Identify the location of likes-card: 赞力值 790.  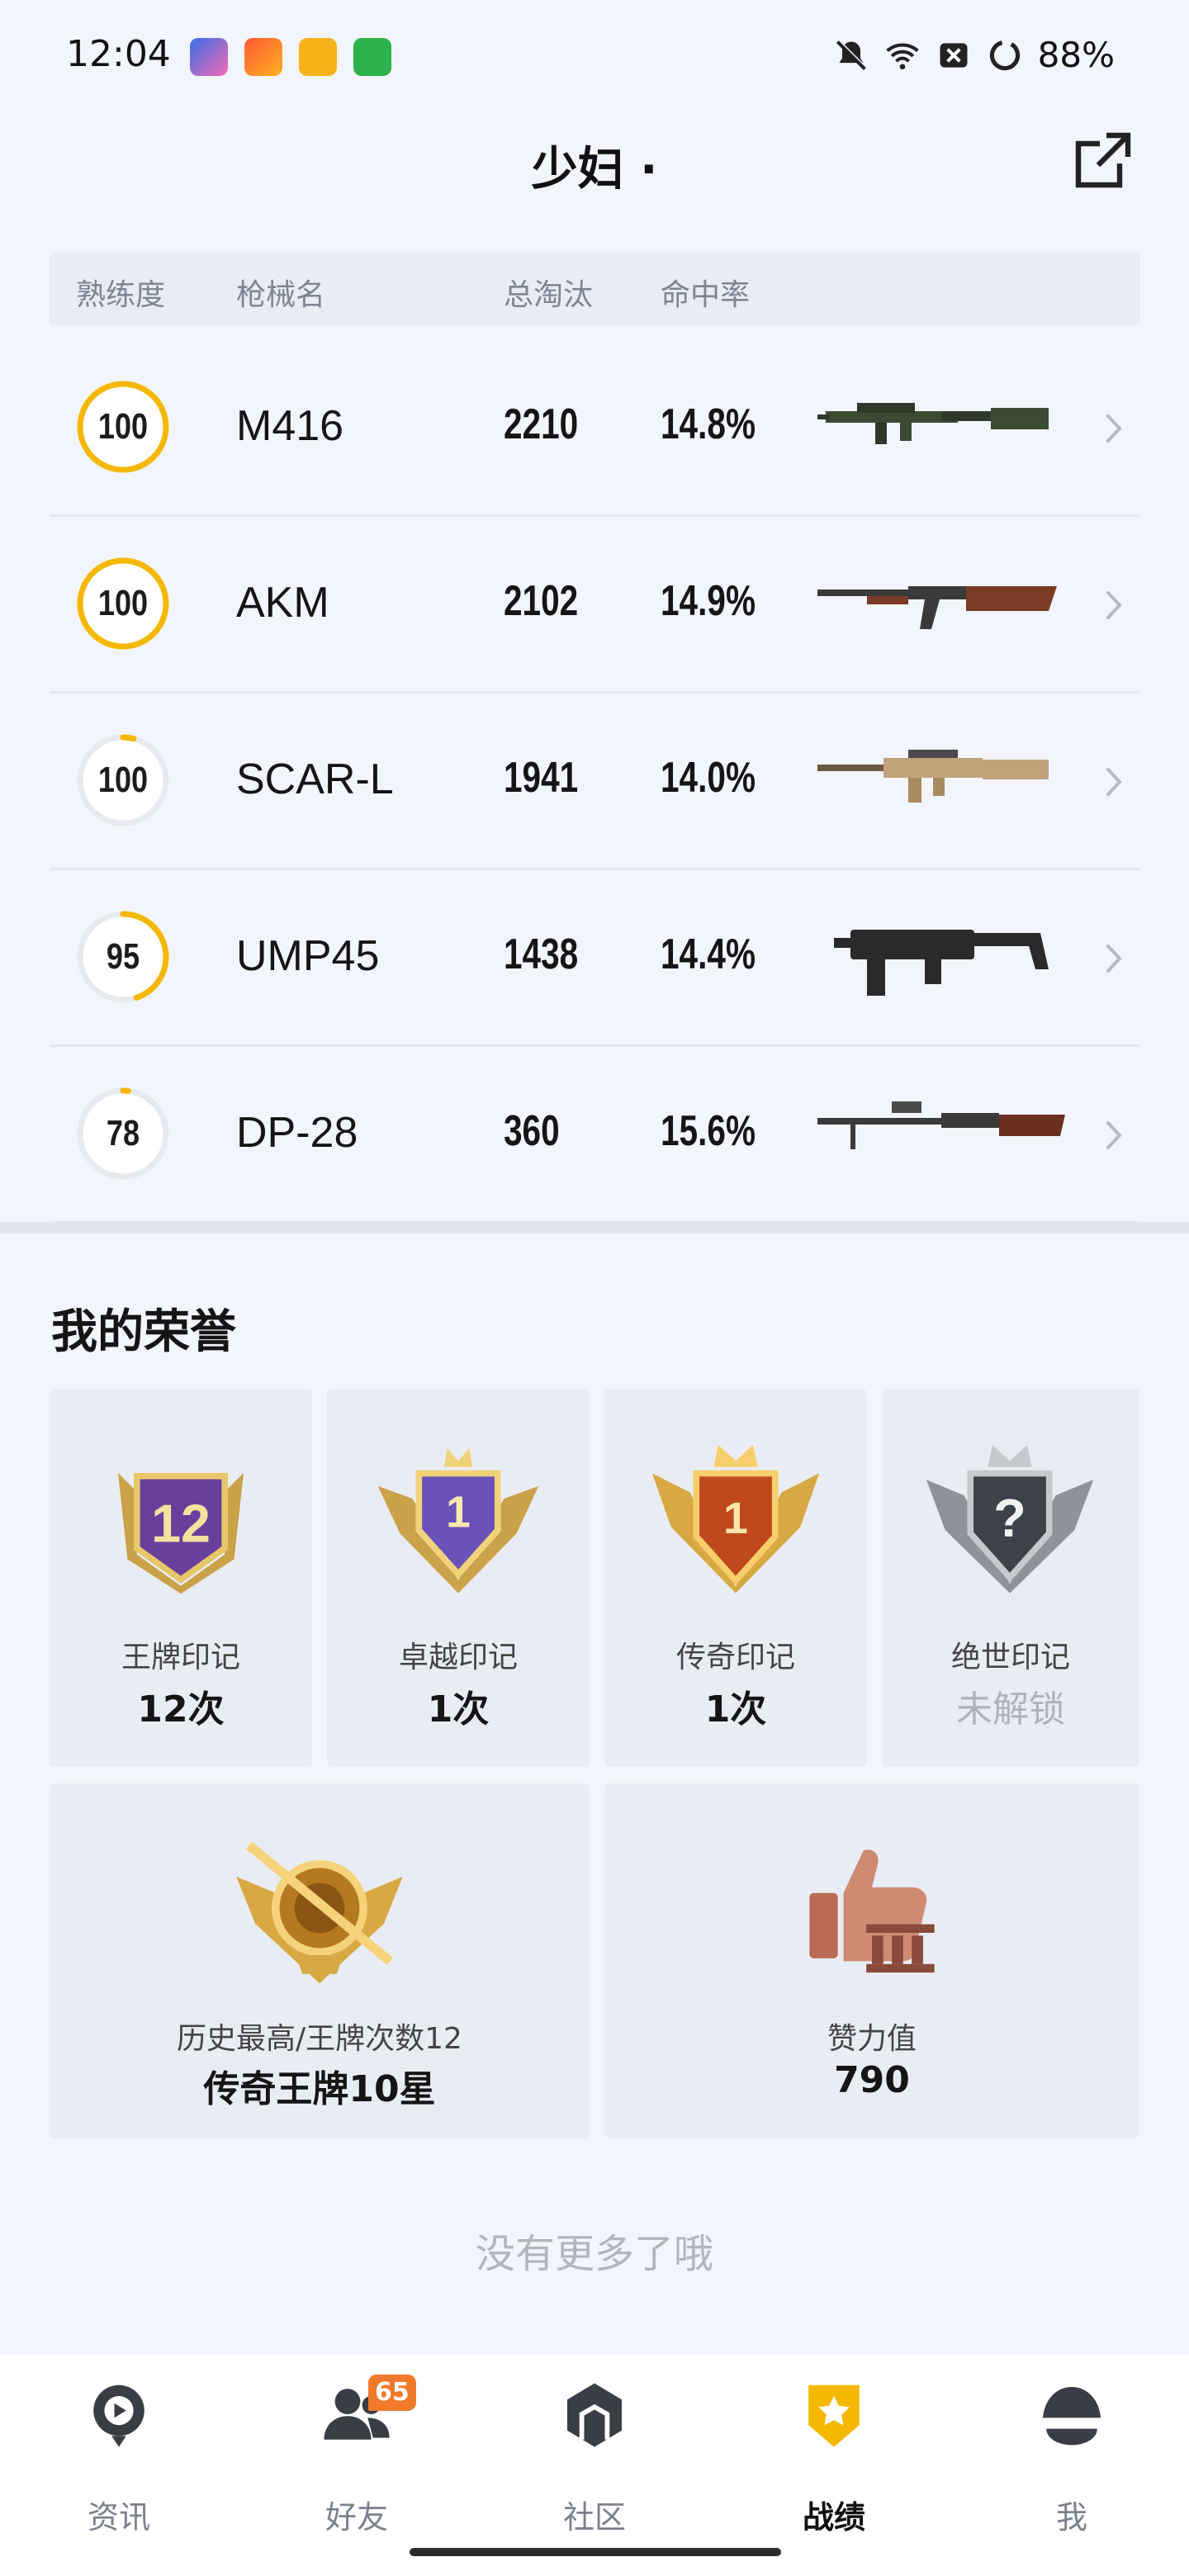
(871, 1960).